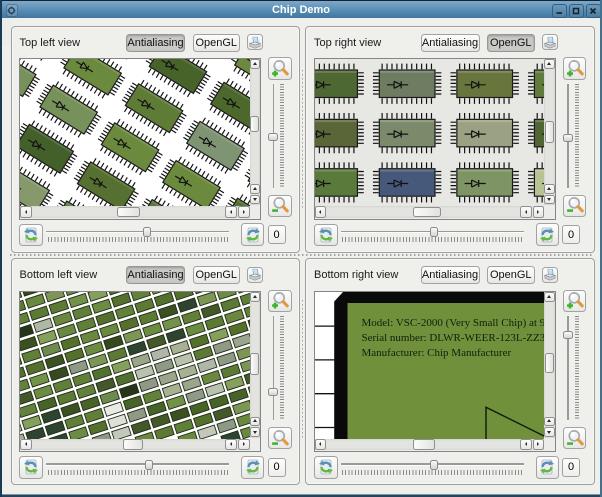 The image size is (602, 497). I want to click on svg-text:Manufacturer: Chip Manufacture: Manufacturer: Chip Manufacturer, so click(436, 352).